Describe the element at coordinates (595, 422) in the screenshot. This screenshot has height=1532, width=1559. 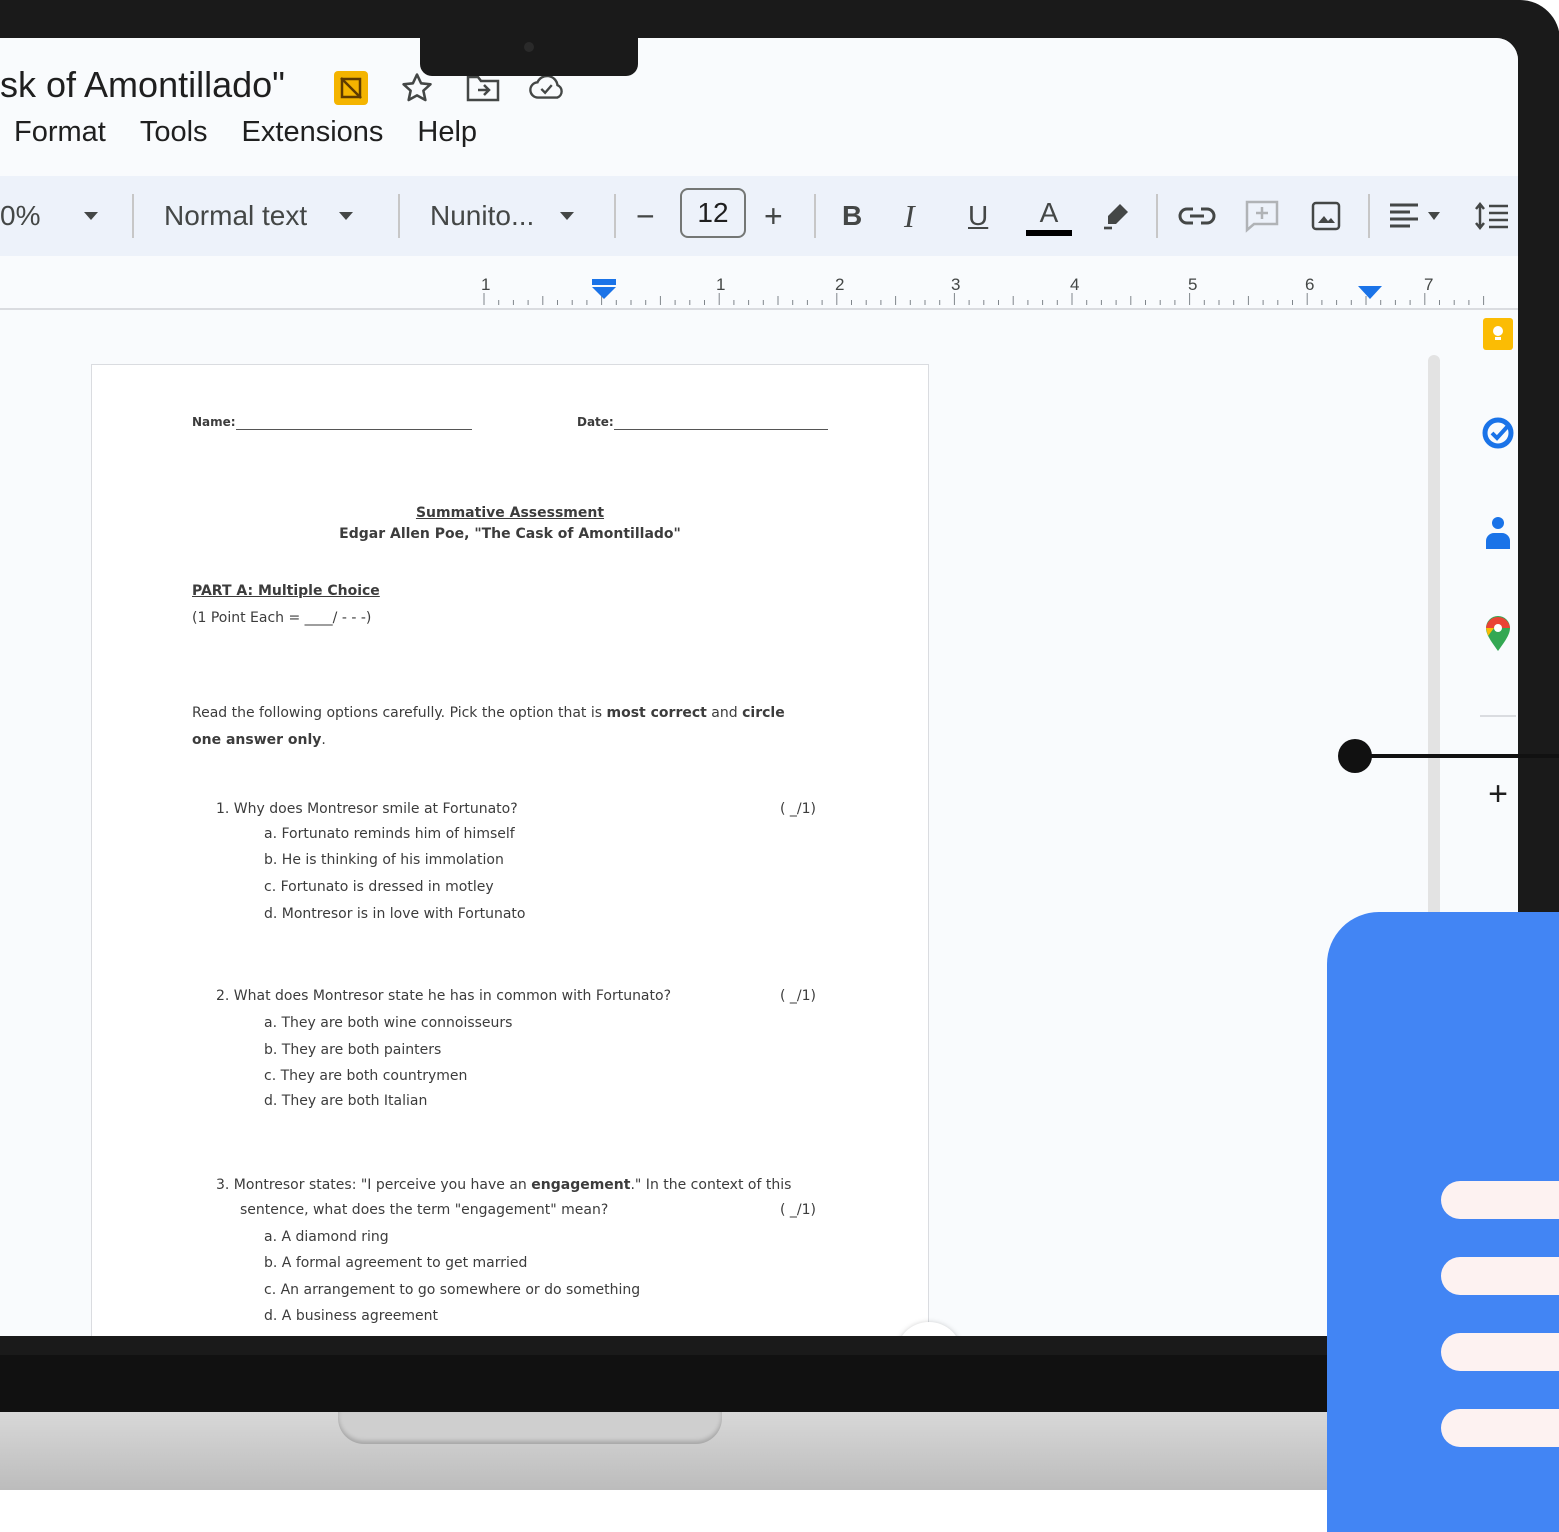
I see `date-label: Date:` at that location.